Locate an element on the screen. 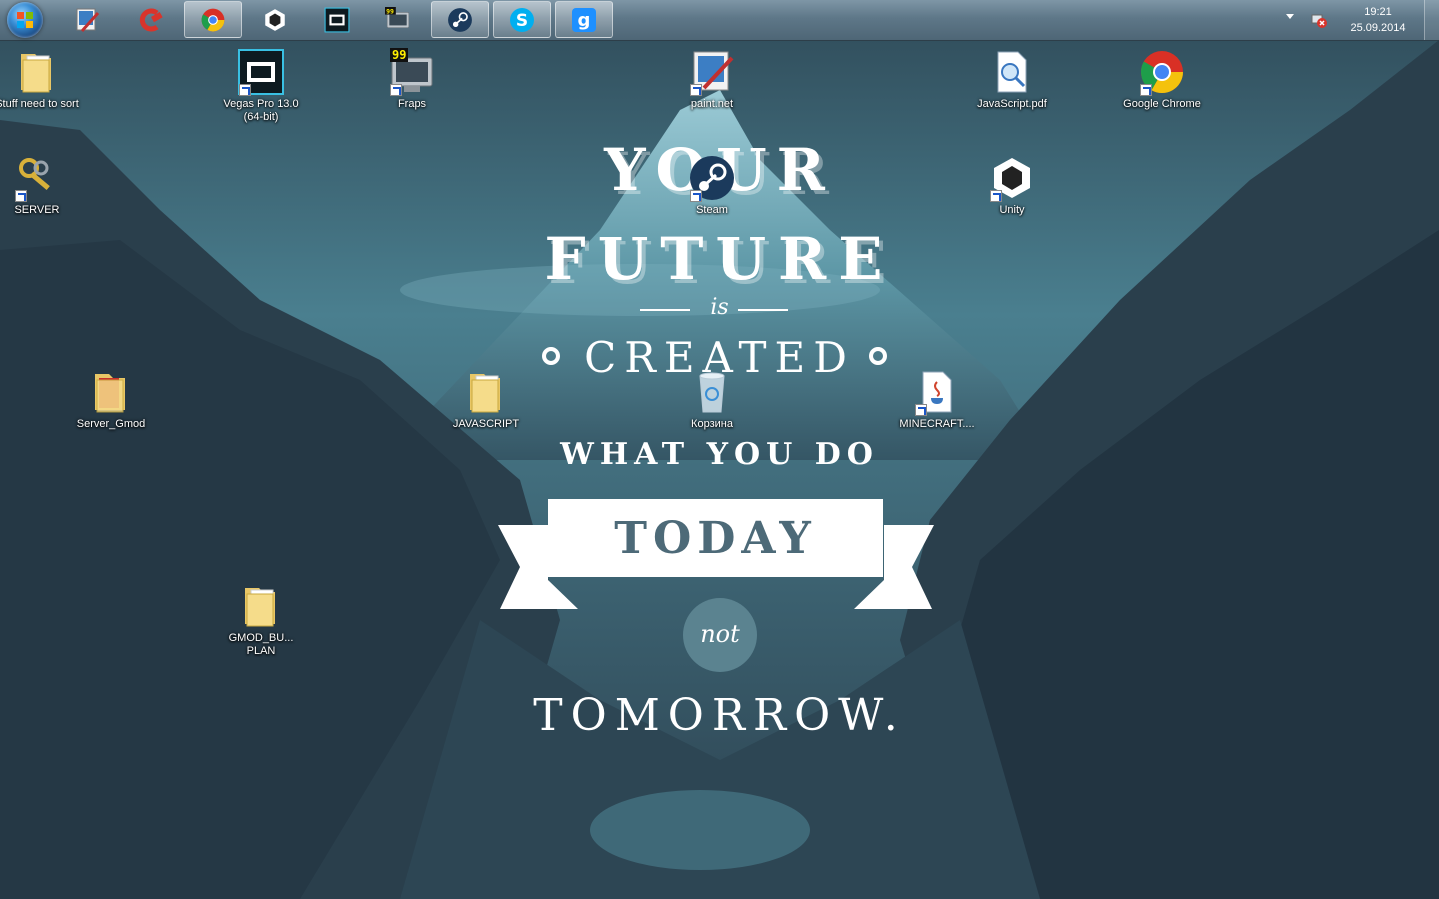  desktop-icon-chrome: Google Chrome is located at coordinates (1162, 79).